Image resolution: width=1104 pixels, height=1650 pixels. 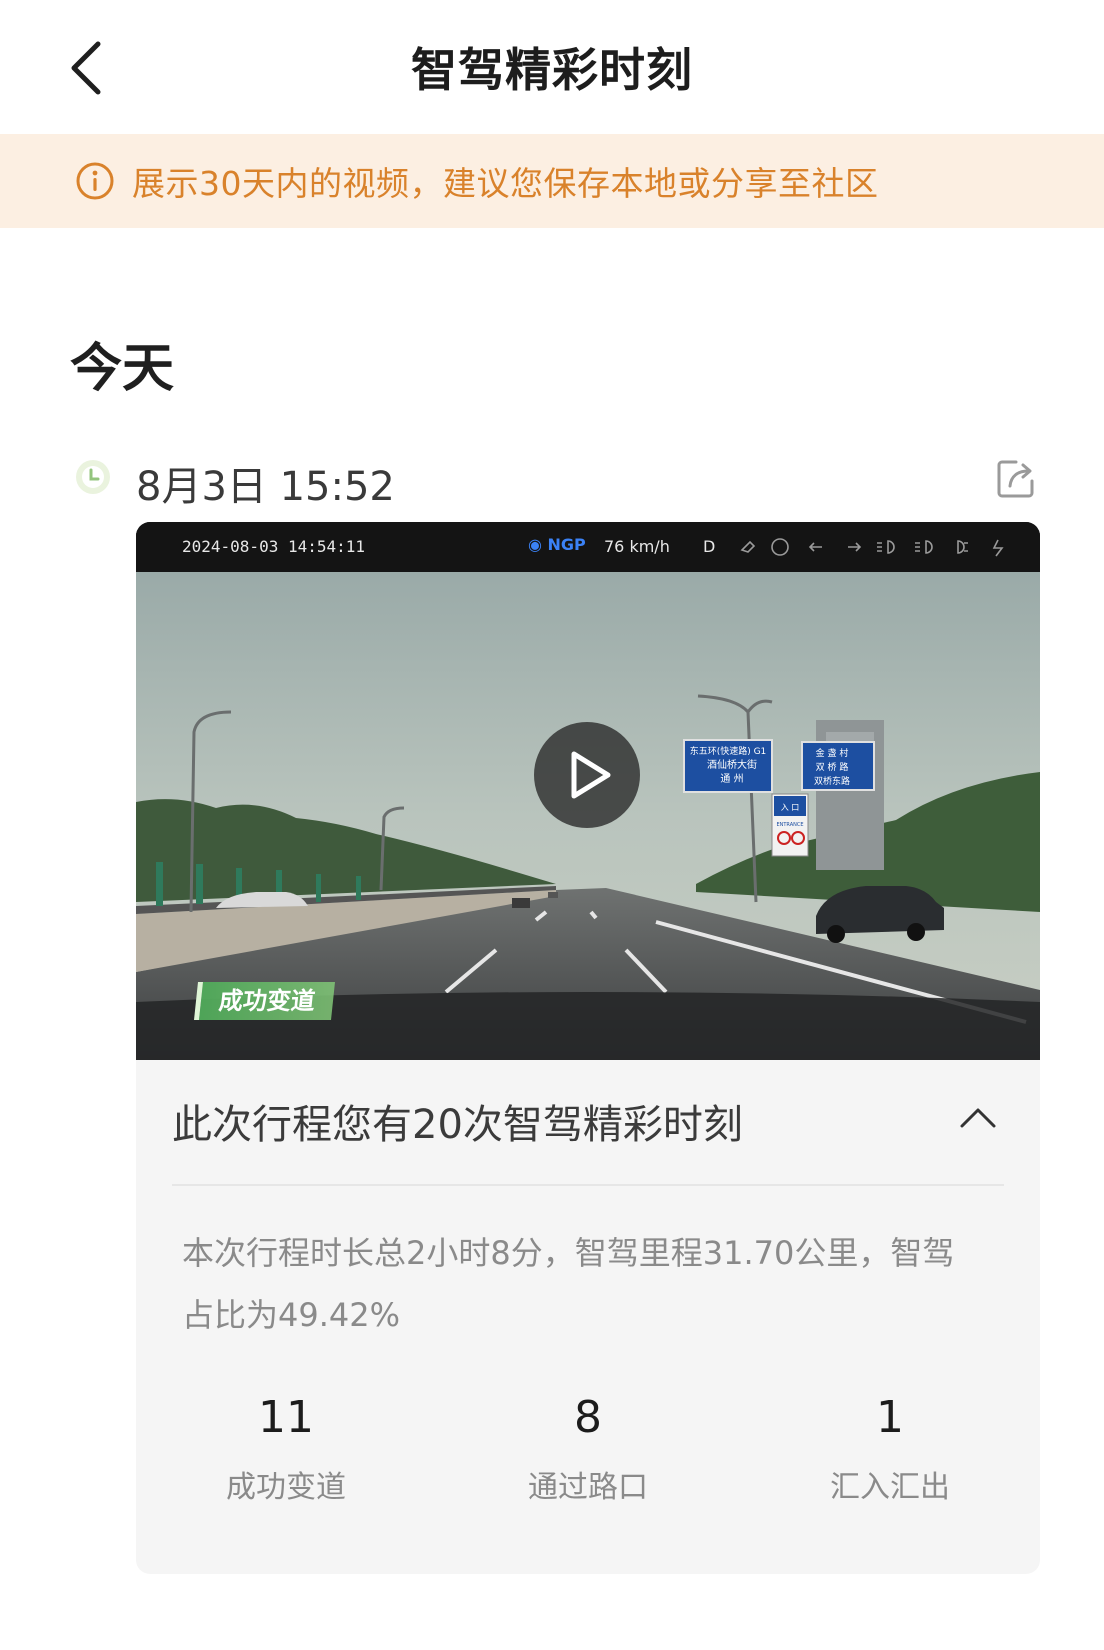 What do you see at coordinates (286, 1487) in the screenshot?
I see `stat-label: 成功变道` at bounding box center [286, 1487].